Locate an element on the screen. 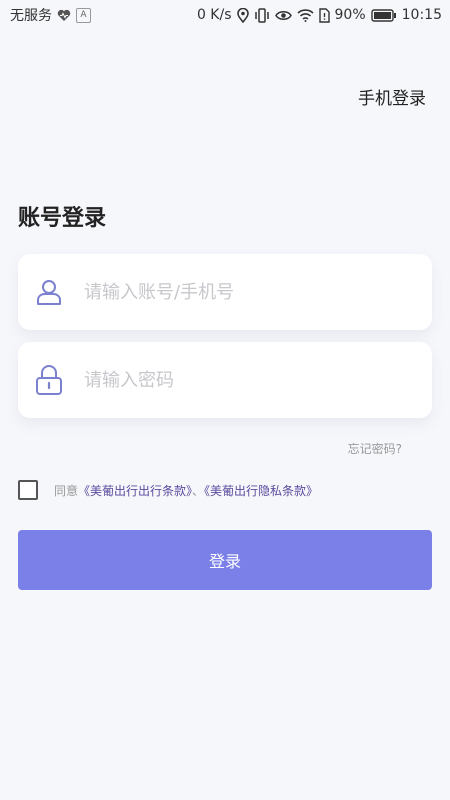 This screenshot has width=450, height=800. terms-link: 《美葡出行出行条款》 is located at coordinates (135, 491).